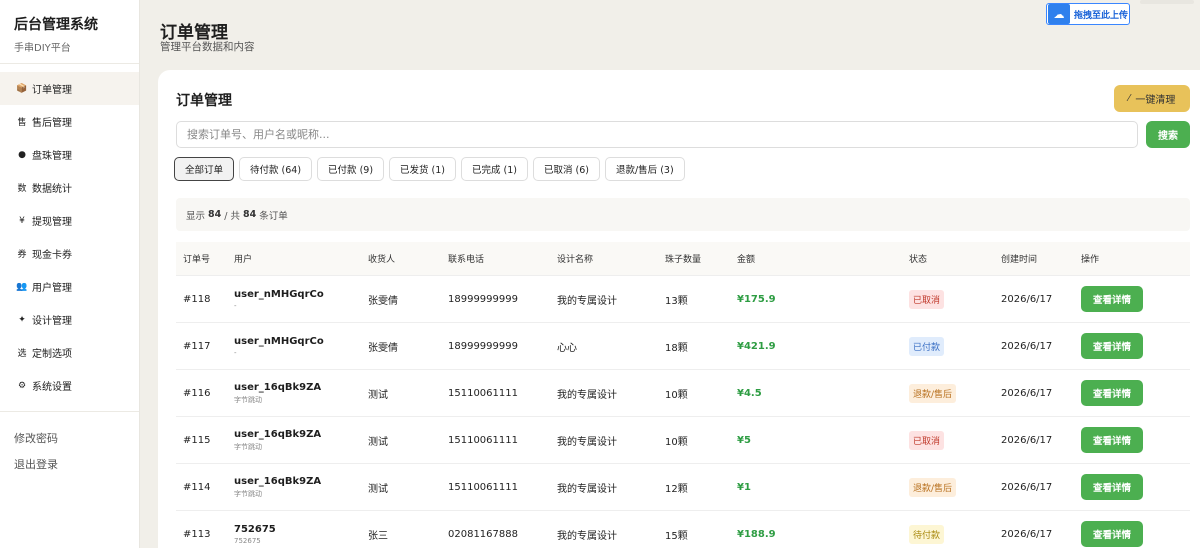  I want to click on column-header: 收货人, so click(382, 260).